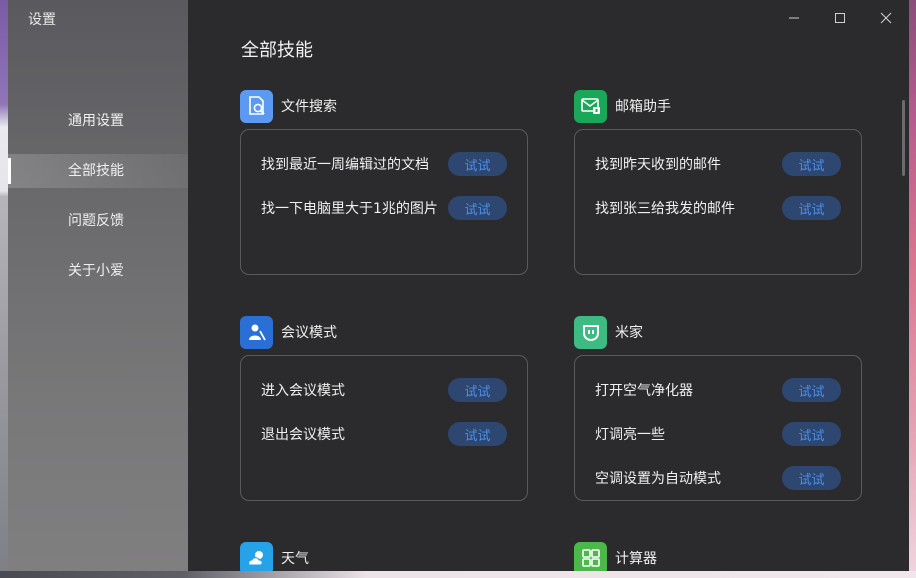  I want to click on skill-example-label: 找到最近一周编辑过的文档, so click(345, 165).